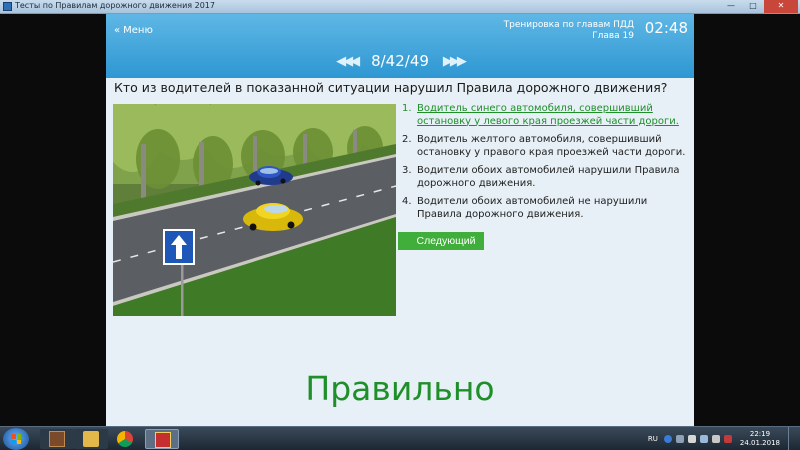  Describe the element at coordinates (731, 6) in the screenshot. I see `minimize-button: —` at that location.